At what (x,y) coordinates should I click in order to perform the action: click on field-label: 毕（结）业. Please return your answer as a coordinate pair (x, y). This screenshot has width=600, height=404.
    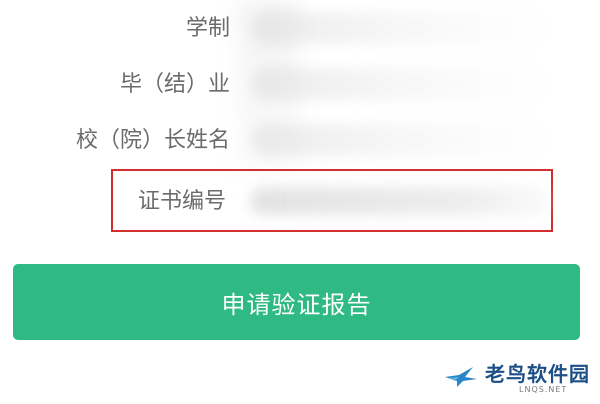
    Looking at the image, I should click on (174, 84).